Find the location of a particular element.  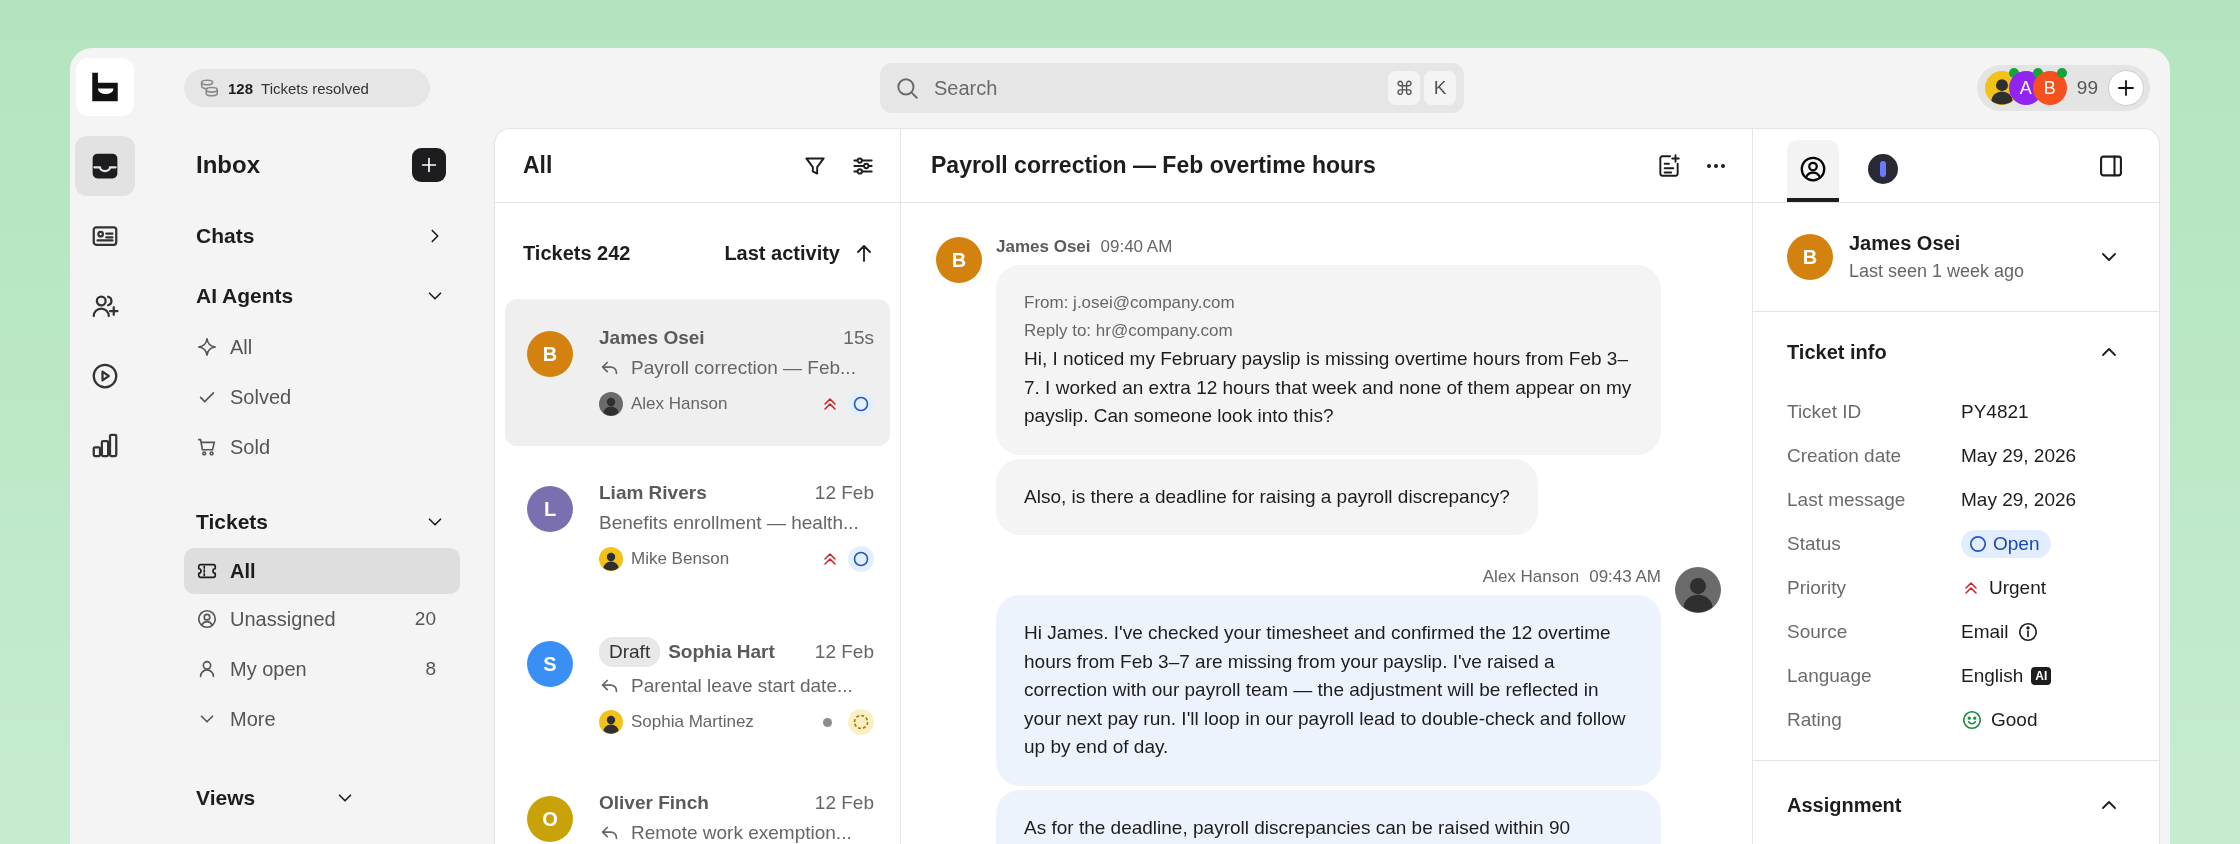

message-bubble: As for the deadline, payroll discrepancies can be raised within 90 is located at coordinates (1328, 816).